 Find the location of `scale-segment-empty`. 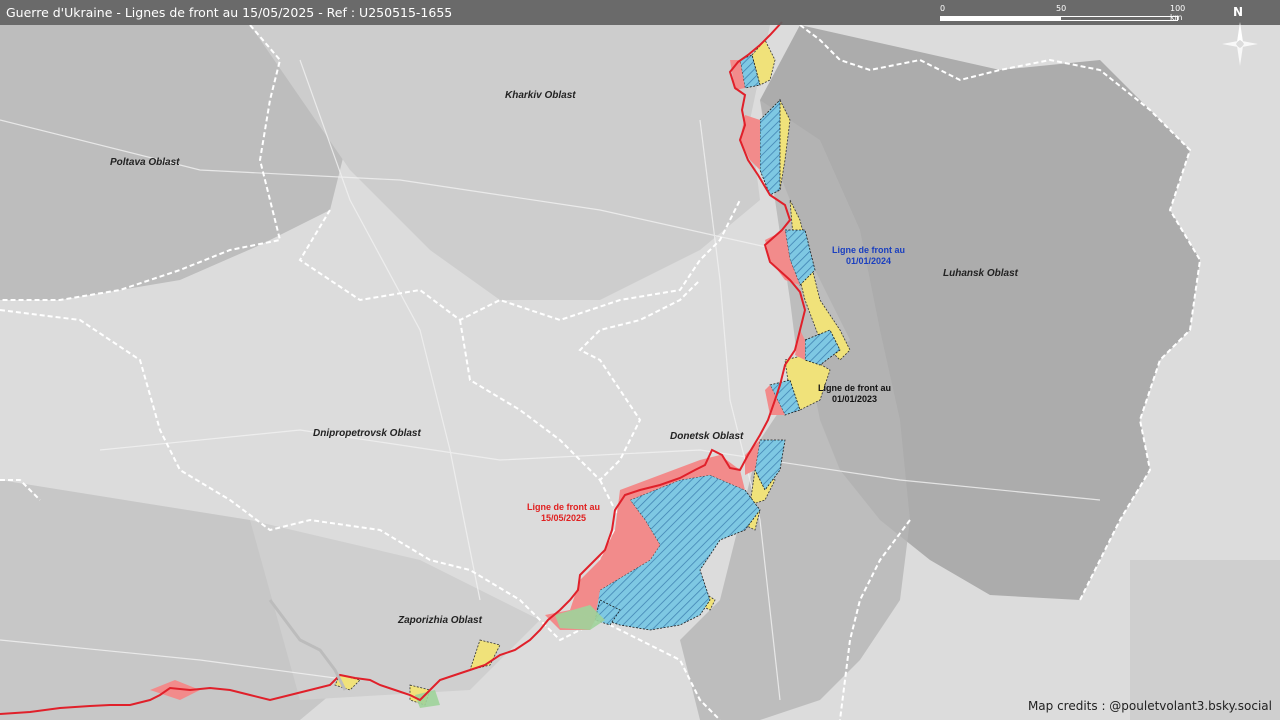

scale-segment-empty is located at coordinates (1119, 18).